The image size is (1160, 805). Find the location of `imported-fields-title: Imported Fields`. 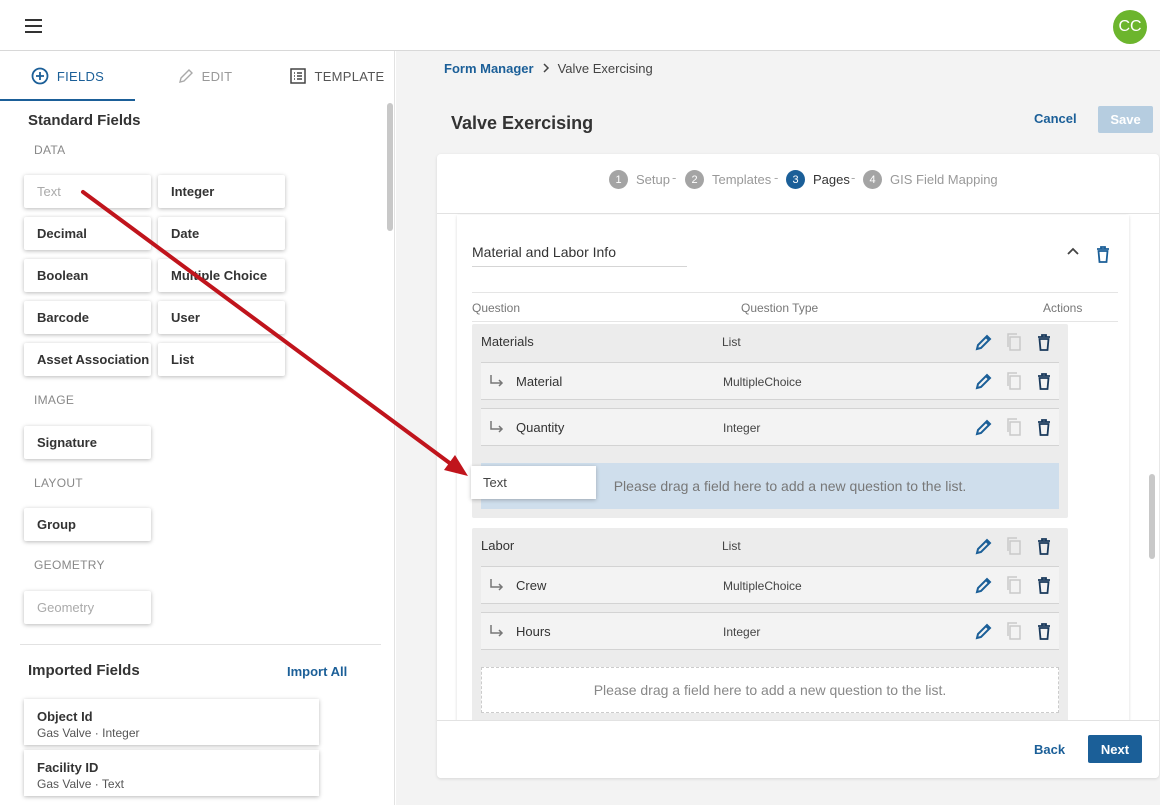

imported-fields-title: Imported Fields is located at coordinates (84, 670).